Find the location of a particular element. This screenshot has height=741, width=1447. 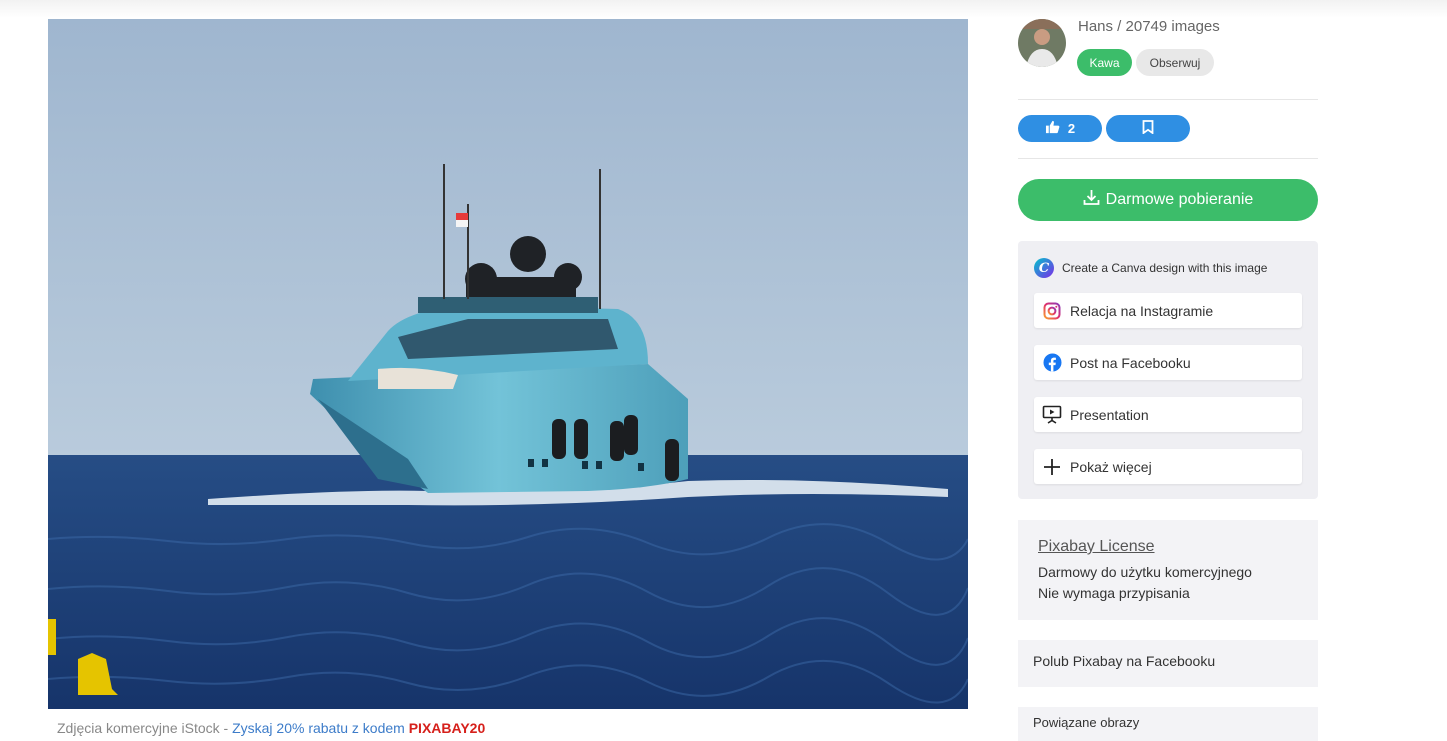

thumbs-up-icon is located at coordinates (1052, 128).